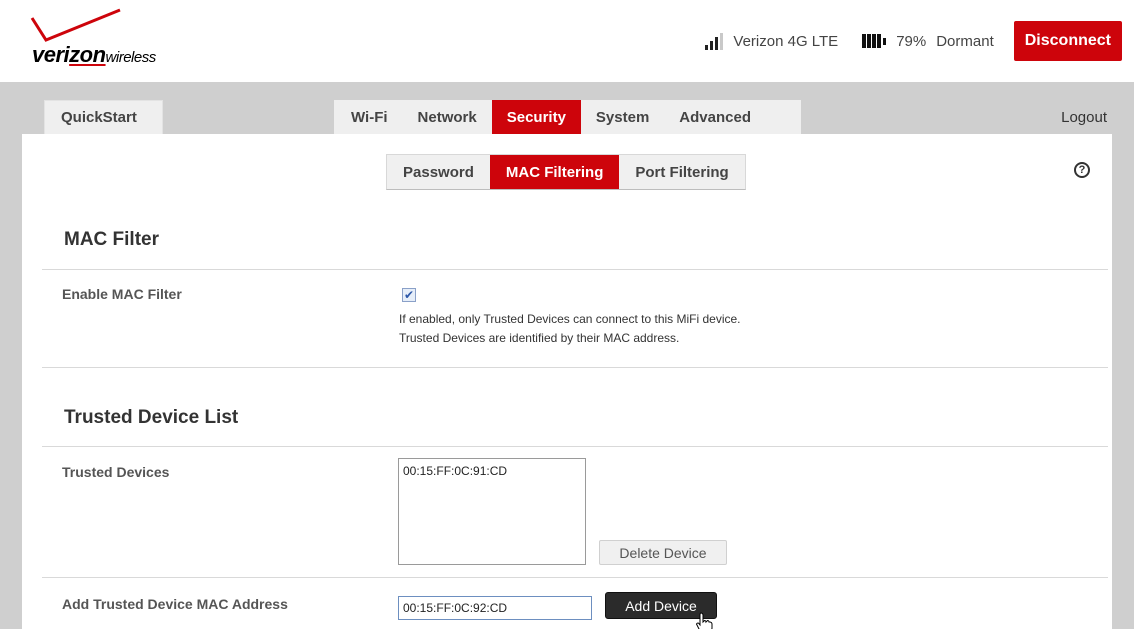  Describe the element at coordinates (874, 41) in the screenshot. I see `battery-icon` at that location.